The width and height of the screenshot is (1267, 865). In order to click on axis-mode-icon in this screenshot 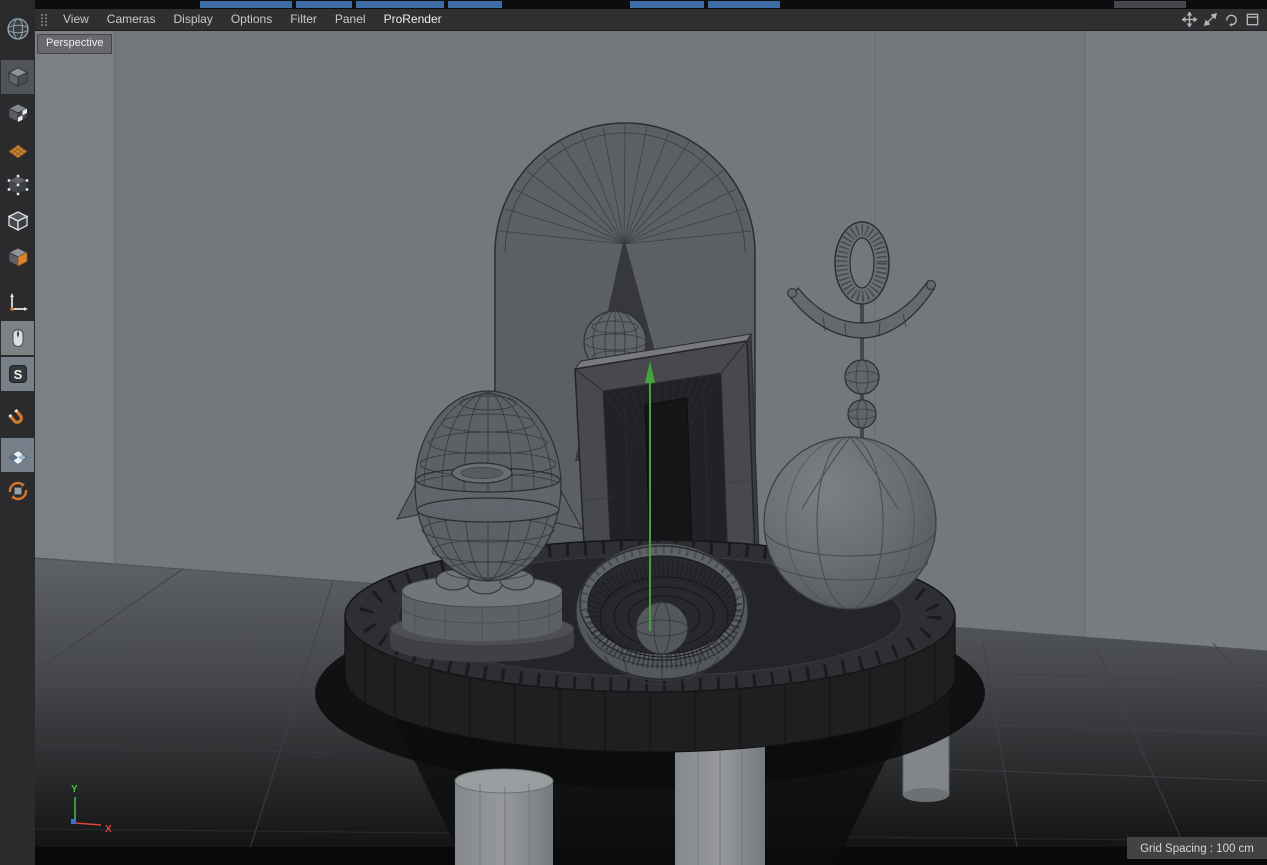, I will do `click(17, 302)`.